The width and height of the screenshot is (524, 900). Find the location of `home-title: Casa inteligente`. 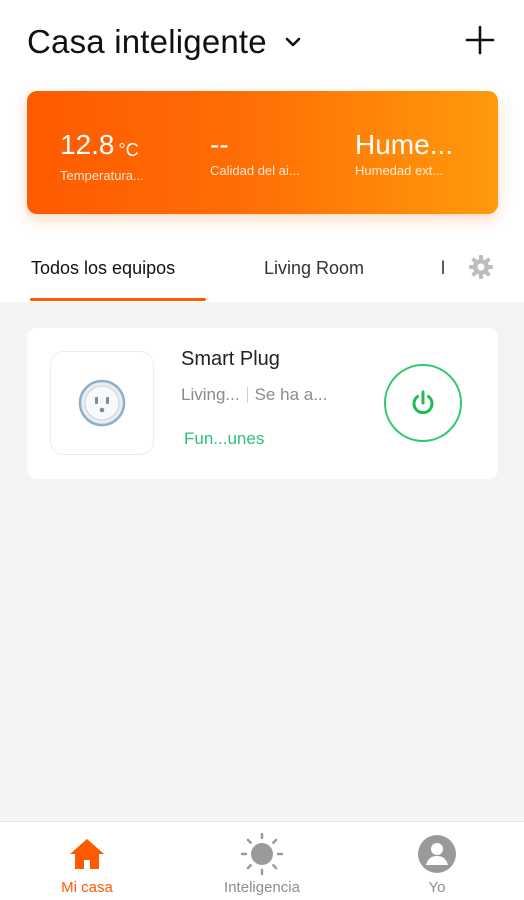

home-title: Casa inteligente is located at coordinates (147, 42).